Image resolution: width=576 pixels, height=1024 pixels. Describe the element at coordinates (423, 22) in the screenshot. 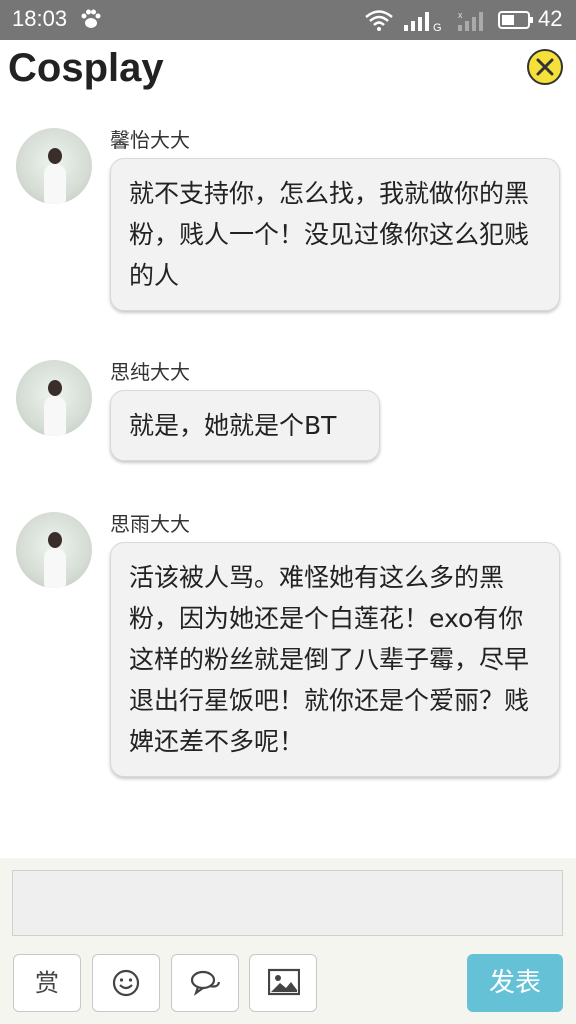

I see `signal-icon: G` at that location.